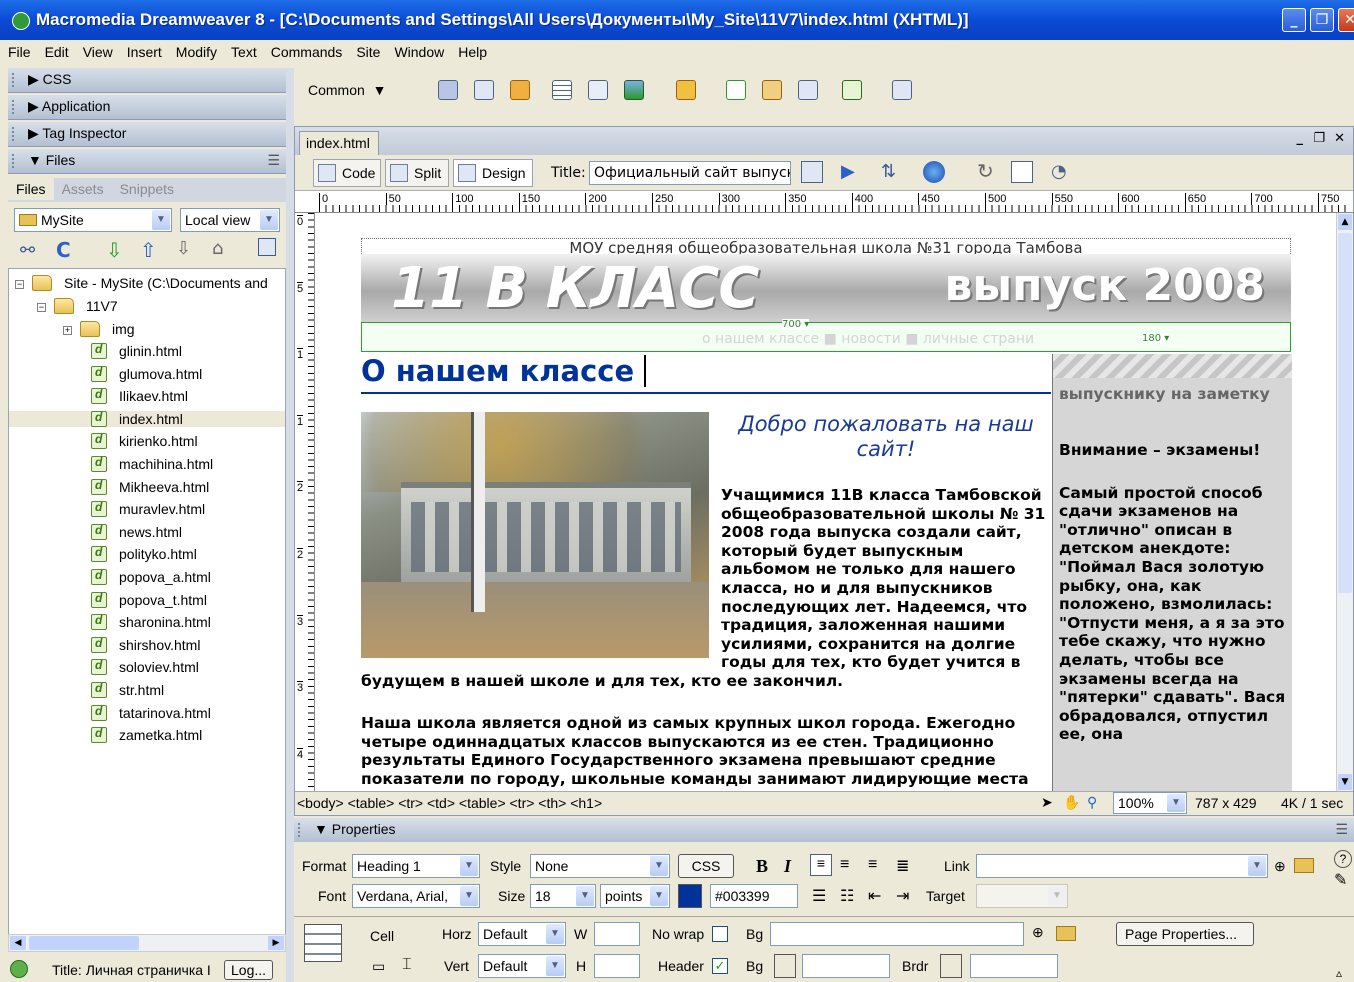  Describe the element at coordinates (347, 90) in the screenshot. I see `insert-category: Common ▼` at that location.